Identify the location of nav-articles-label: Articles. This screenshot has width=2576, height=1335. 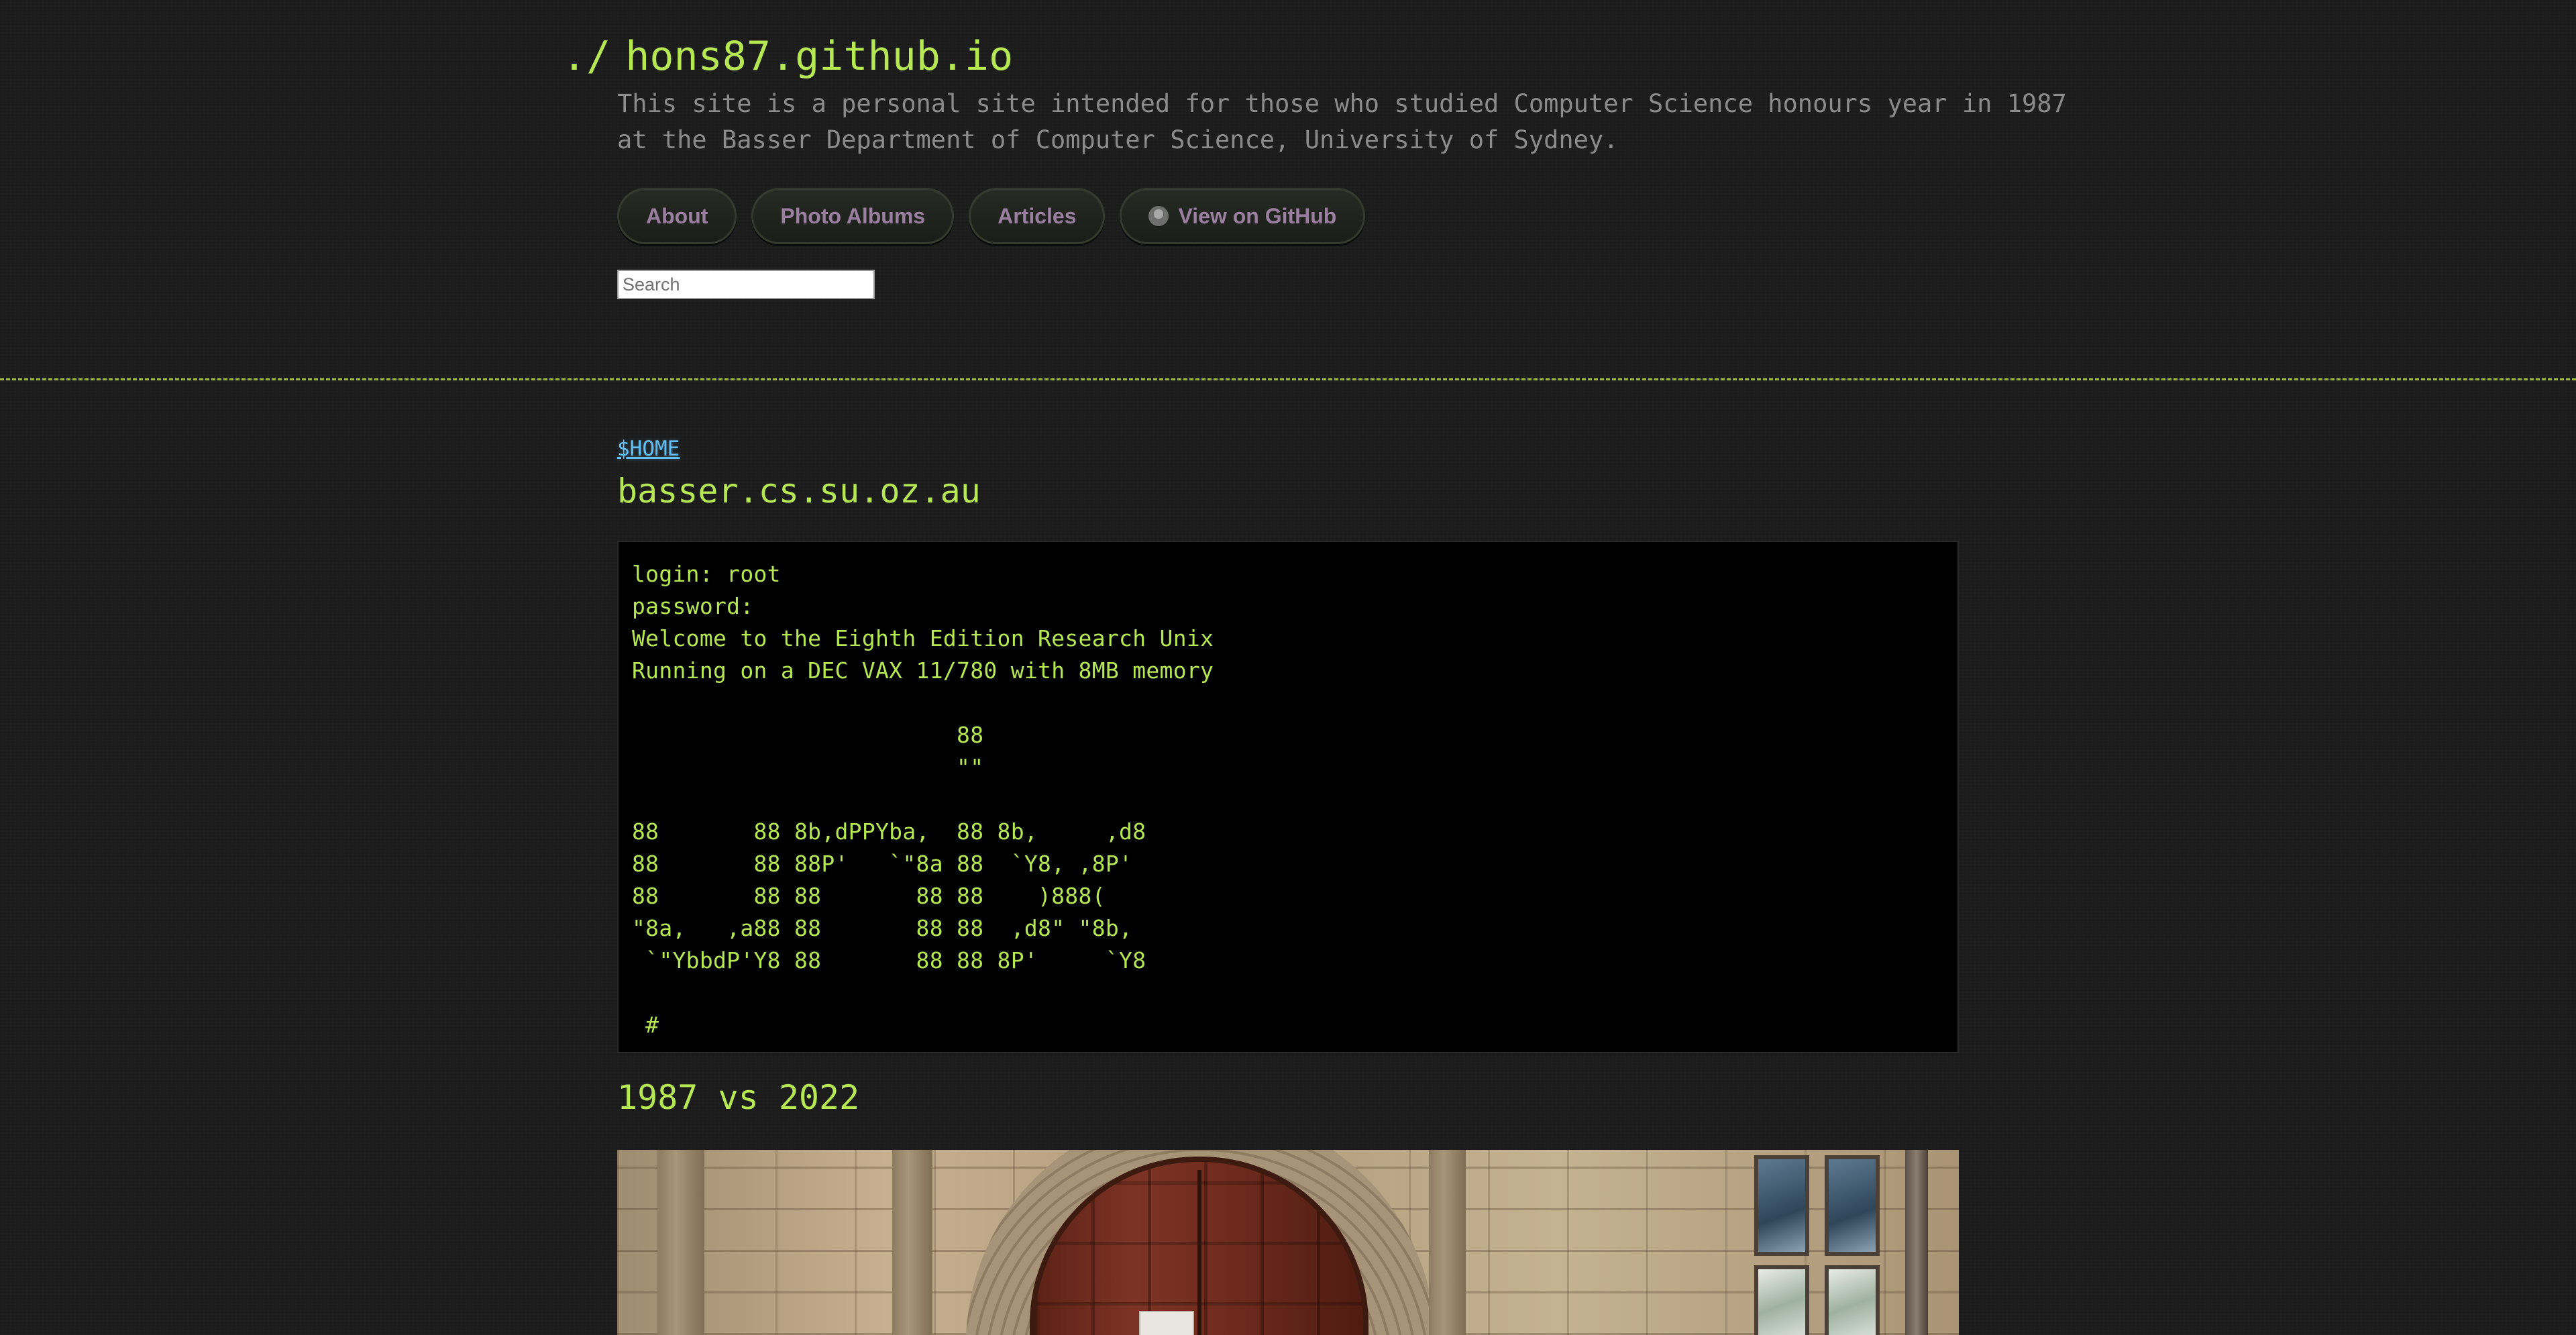
(1037, 216).